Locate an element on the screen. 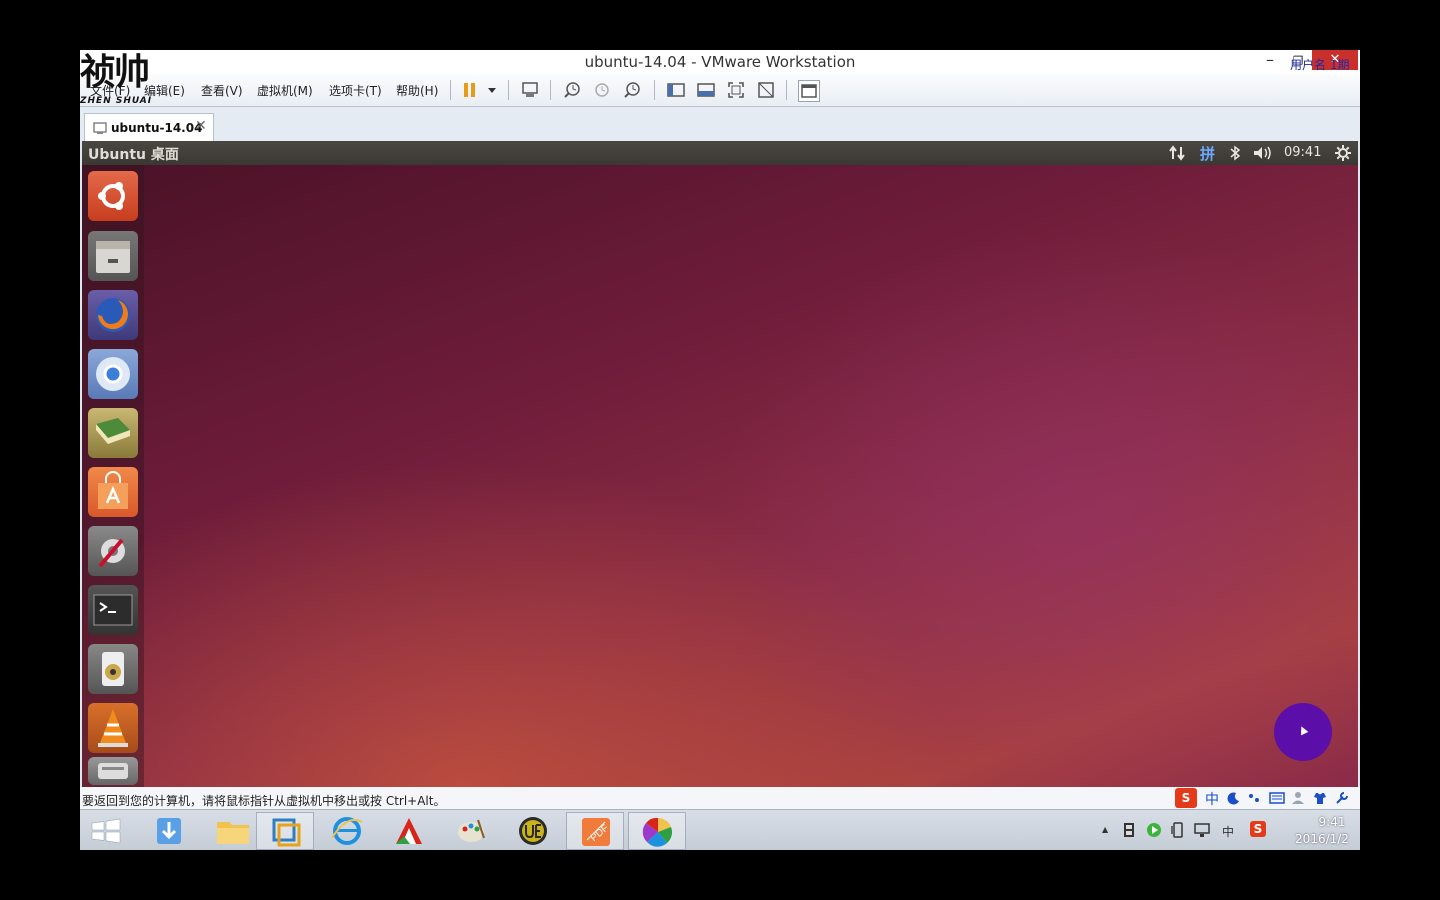 The image size is (1440, 900). launcher-files is located at coordinates (113, 256).